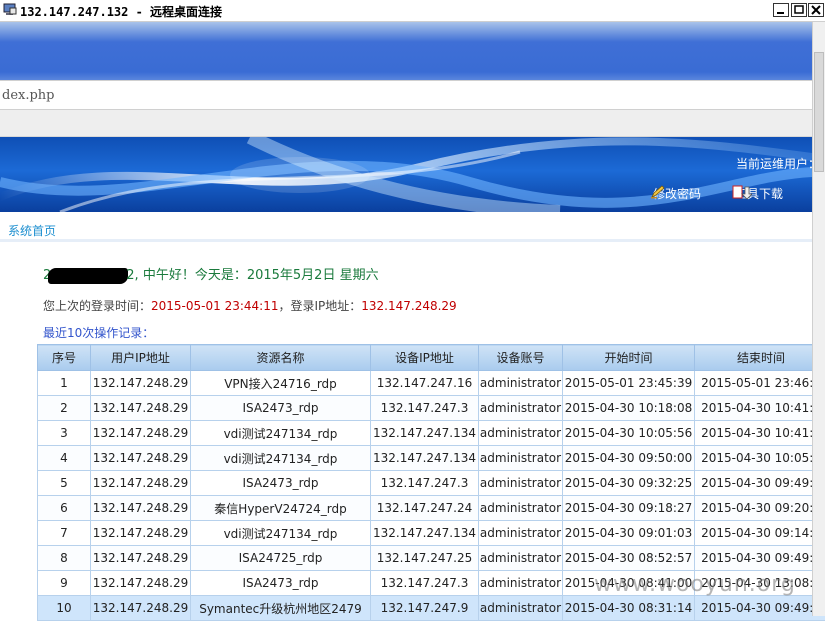  I want to click on last-login-time-label: 您上次的登录时间：, so click(97, 306).